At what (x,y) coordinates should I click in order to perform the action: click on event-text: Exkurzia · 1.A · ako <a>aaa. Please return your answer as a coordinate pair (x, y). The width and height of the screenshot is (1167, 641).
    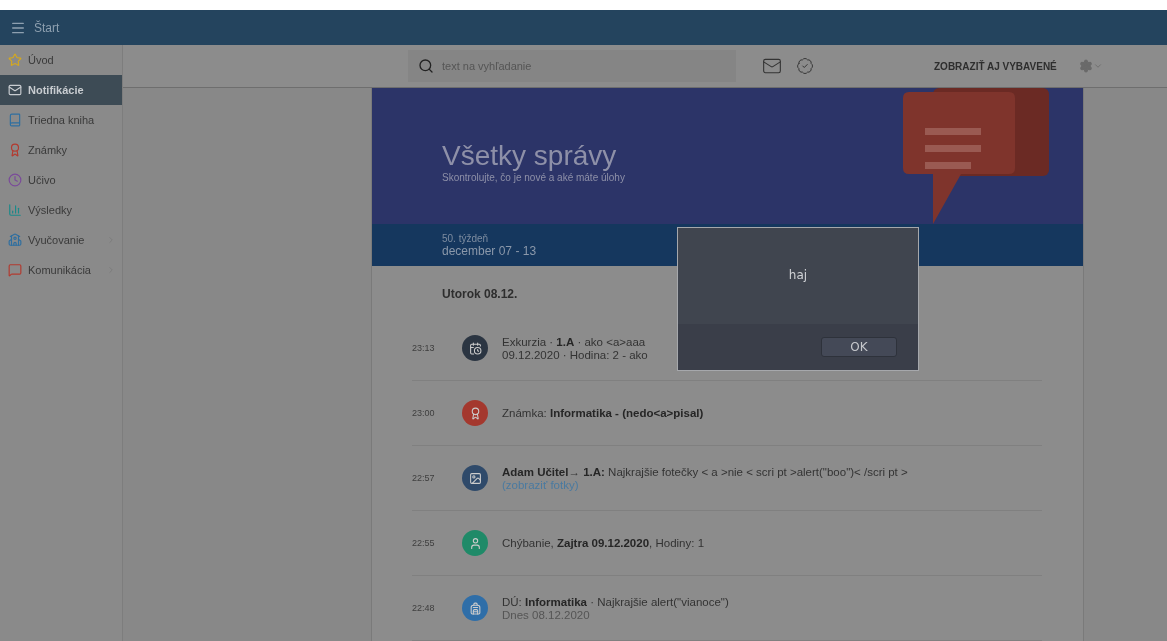
    Looking at the image, I should click on (574, 341).